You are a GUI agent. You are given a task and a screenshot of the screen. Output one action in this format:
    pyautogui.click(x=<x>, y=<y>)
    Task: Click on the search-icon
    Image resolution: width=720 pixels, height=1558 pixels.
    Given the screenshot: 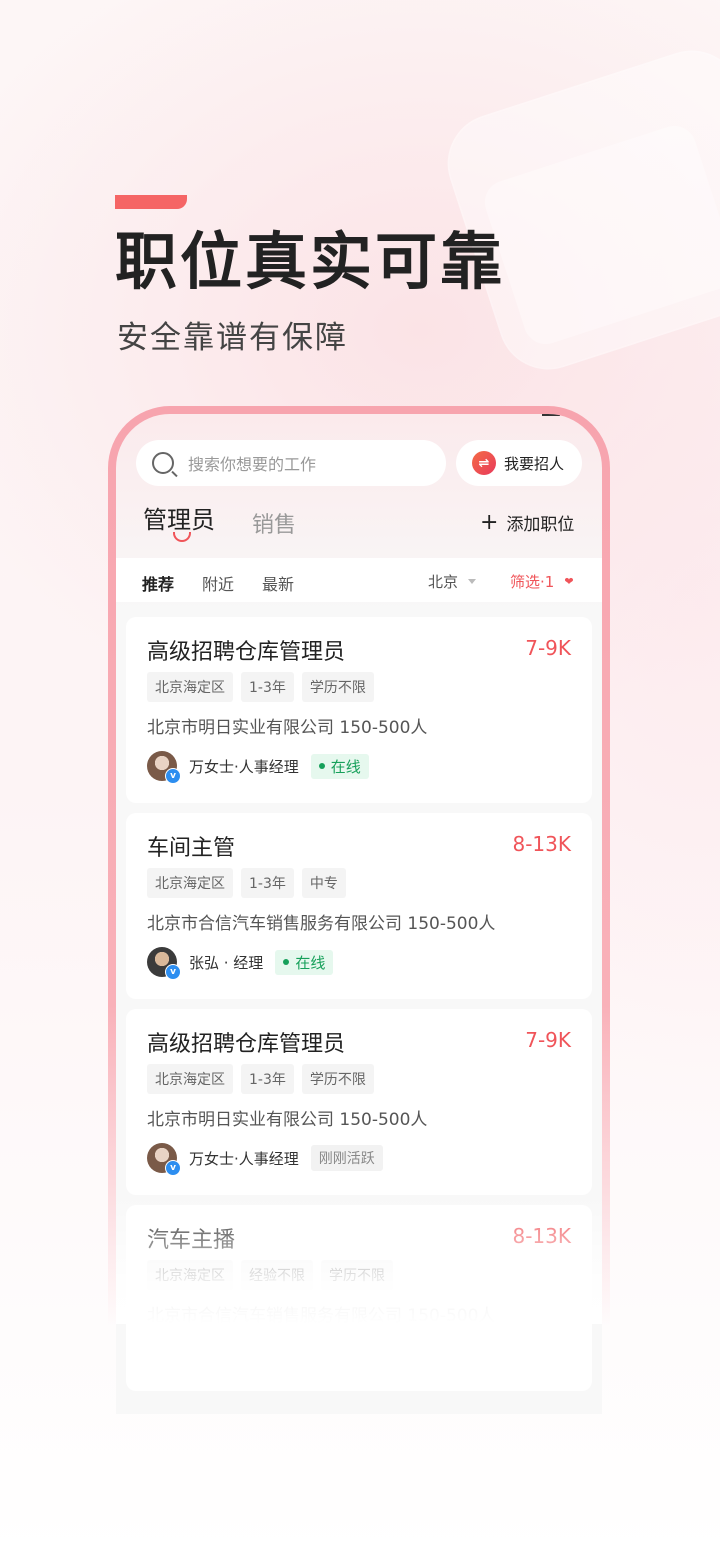 What is the action you would take?
    pyautogui.click(x=163, y=463)
    